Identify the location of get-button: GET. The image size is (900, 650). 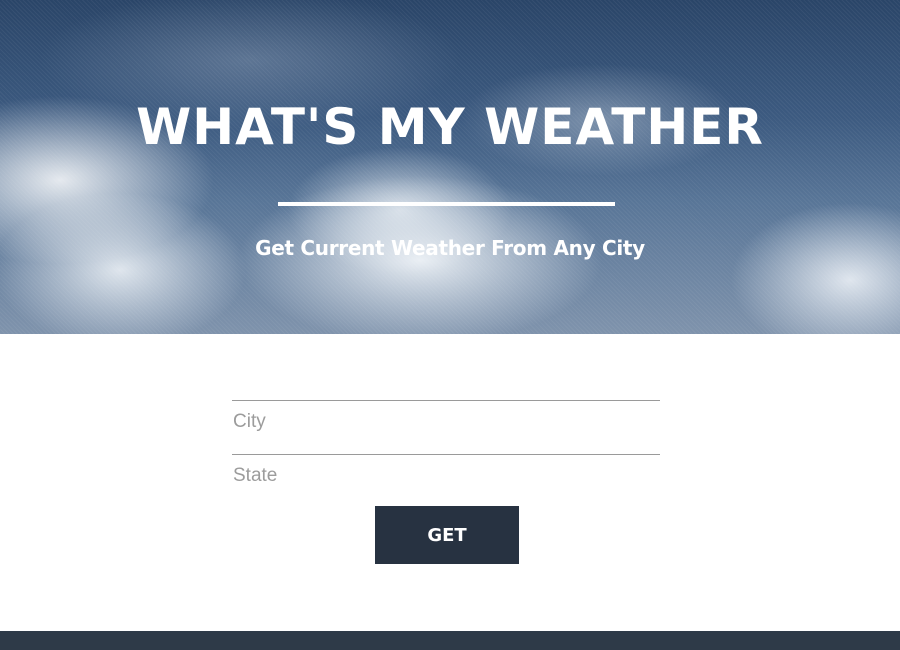
(447, 535).